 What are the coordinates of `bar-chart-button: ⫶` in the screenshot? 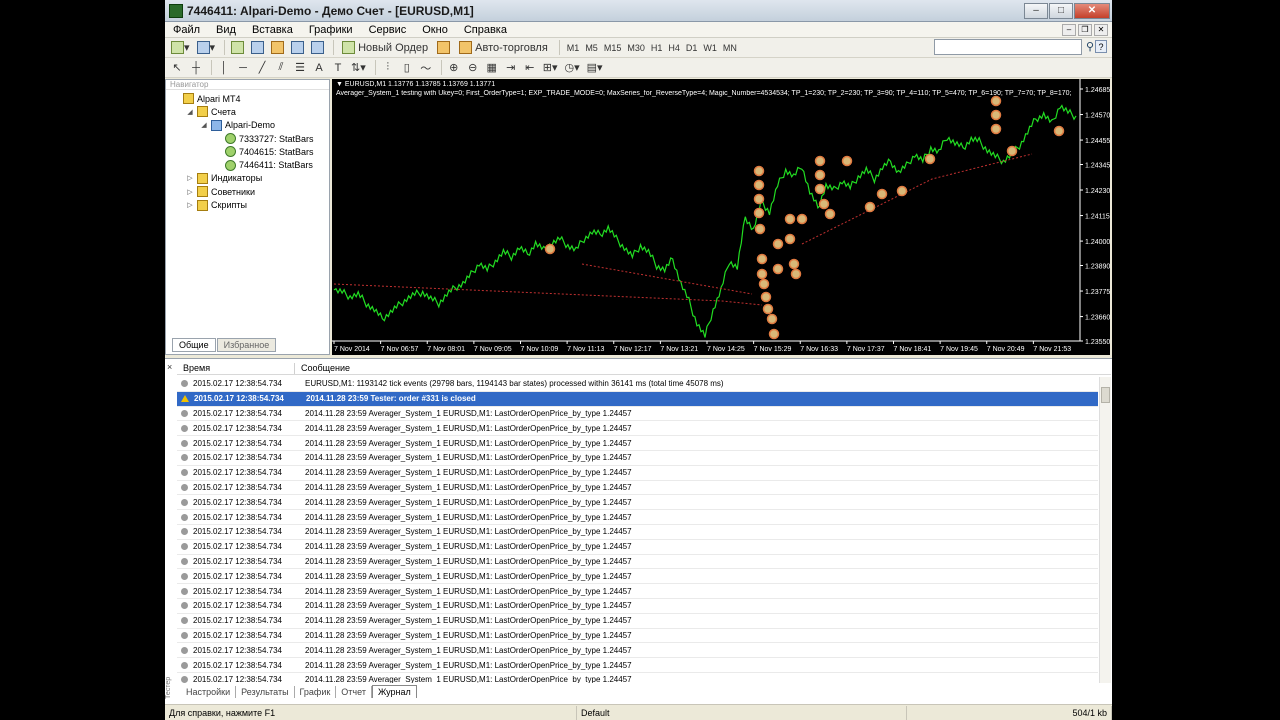 It's located at (388, 68).